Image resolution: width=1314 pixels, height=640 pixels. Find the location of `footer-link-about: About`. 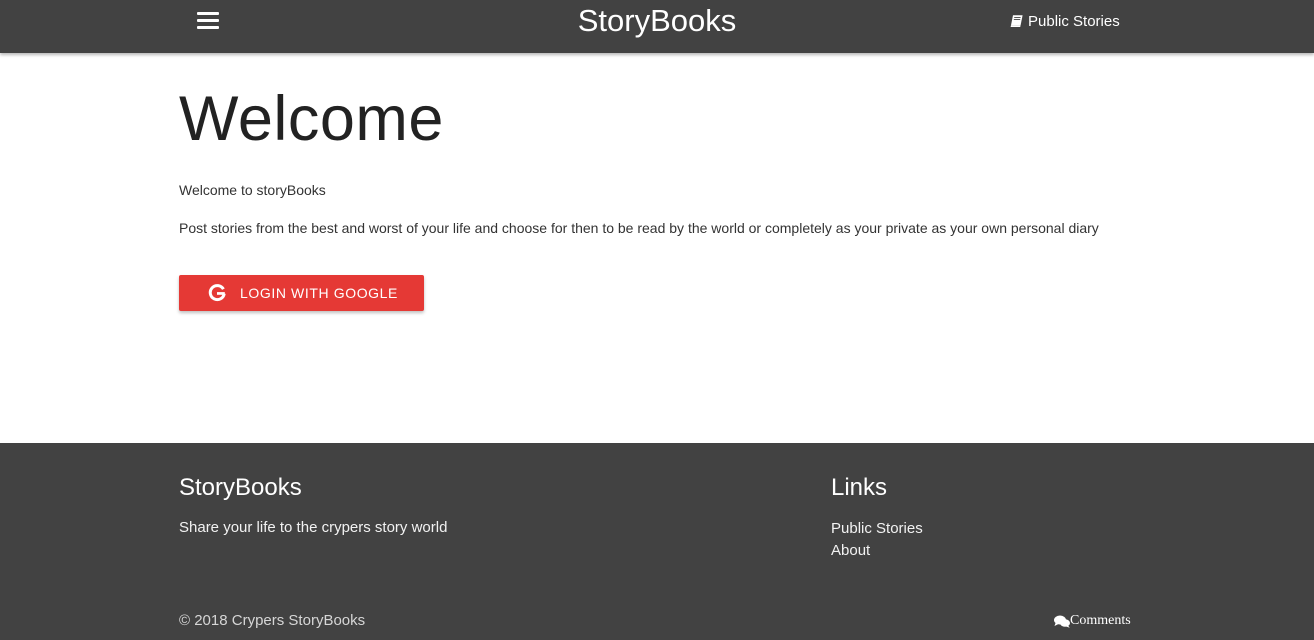

footer-link-about: About is located at coordinates (850, 550).